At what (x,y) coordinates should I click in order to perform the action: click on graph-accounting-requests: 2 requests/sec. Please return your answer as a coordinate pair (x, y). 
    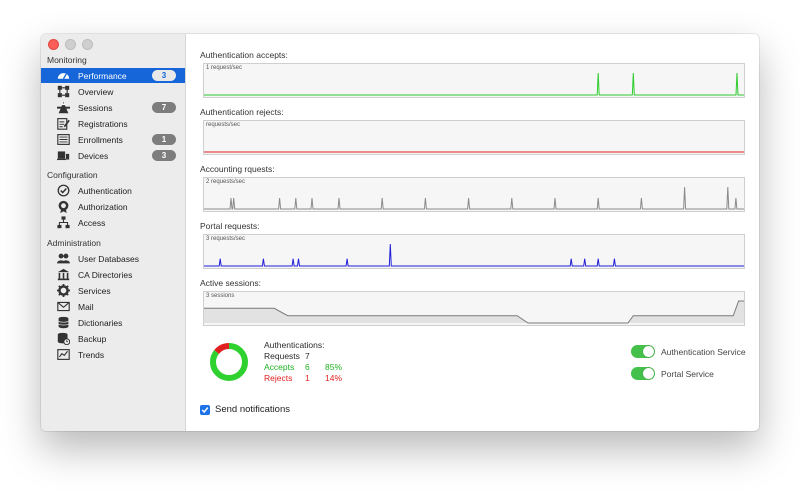
    Looking at the image, I should click on (474, 194).